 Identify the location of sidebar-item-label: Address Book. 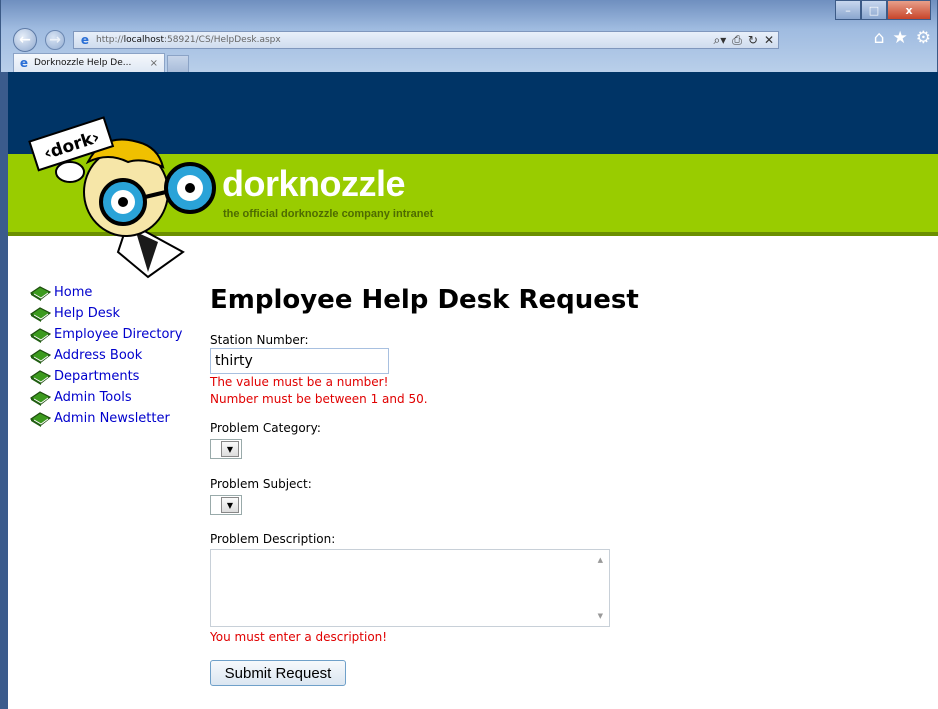
(98, 355).